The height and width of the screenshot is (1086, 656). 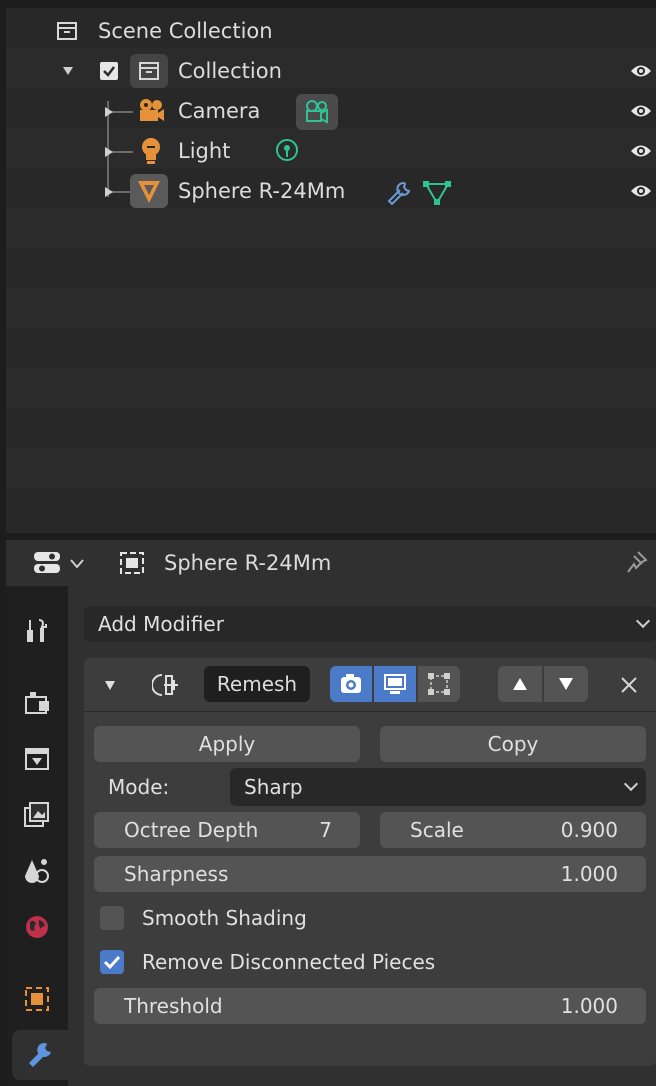 What do you see at coordinates (176, 874) in the screenshot?
I see `sharpness-label: Sharpness` at bounding box center [176, 874].